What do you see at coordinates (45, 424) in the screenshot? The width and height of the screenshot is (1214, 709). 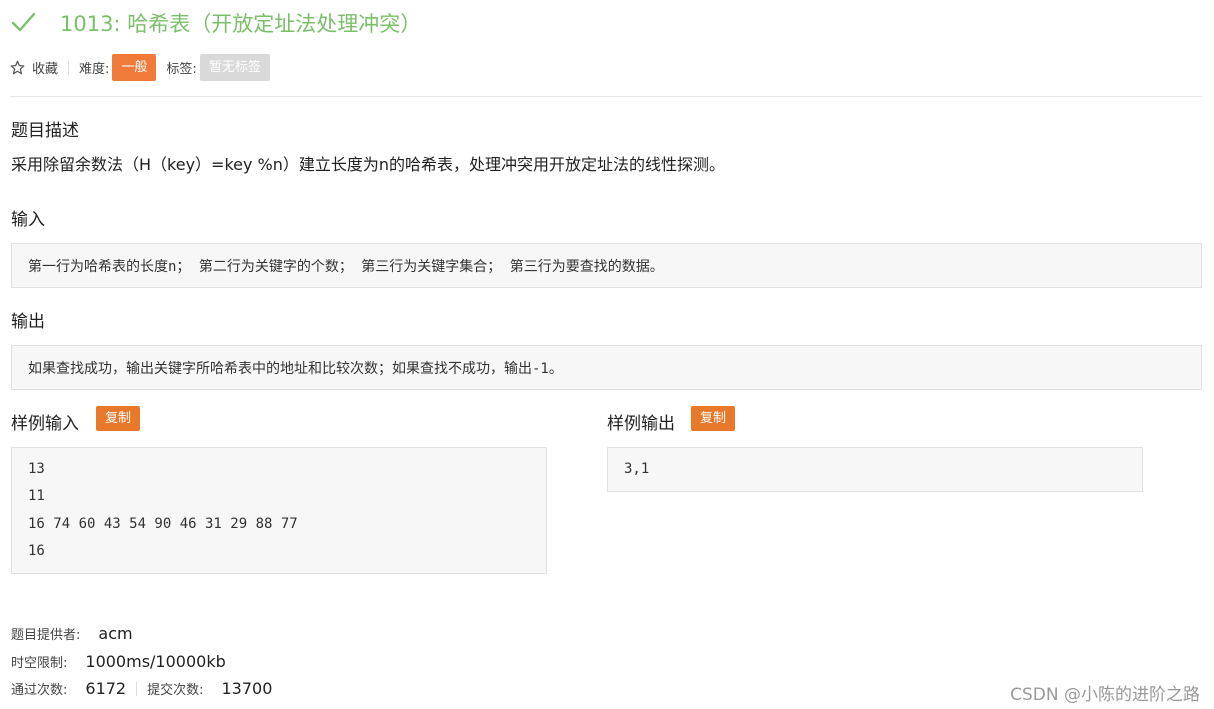 I see `sample-input-heading: 样例输入` at bounding box center [45, 424].